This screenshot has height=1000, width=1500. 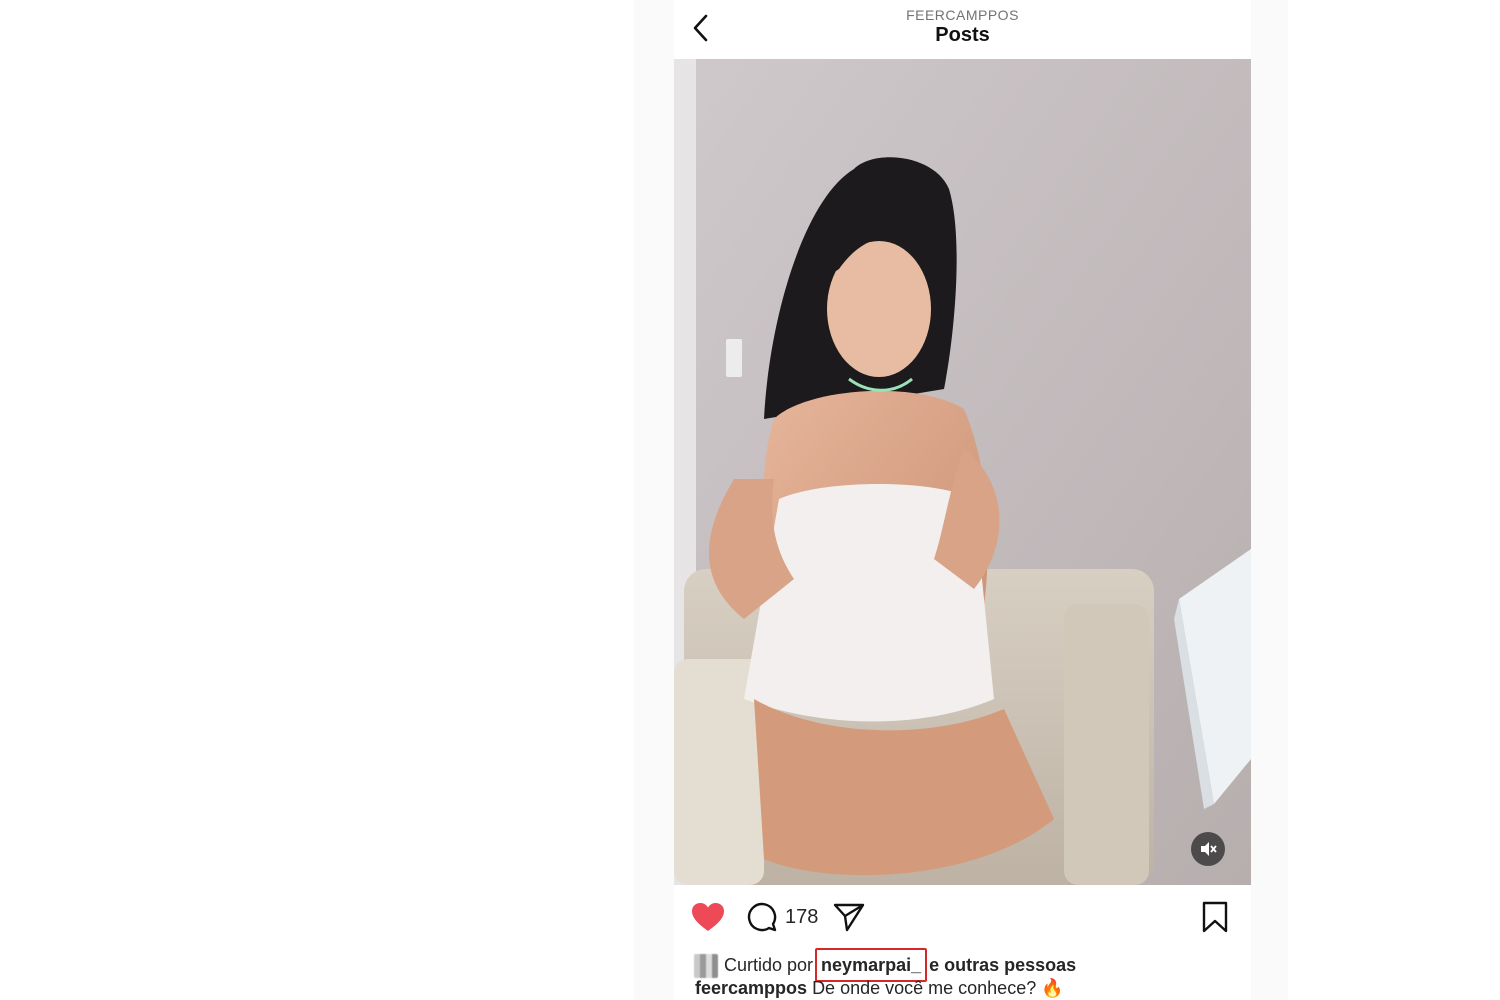 What do you see at coordinates (962, 915) in the screenshot?
I see `post-actions: 178` at bounding box center [962, 915].